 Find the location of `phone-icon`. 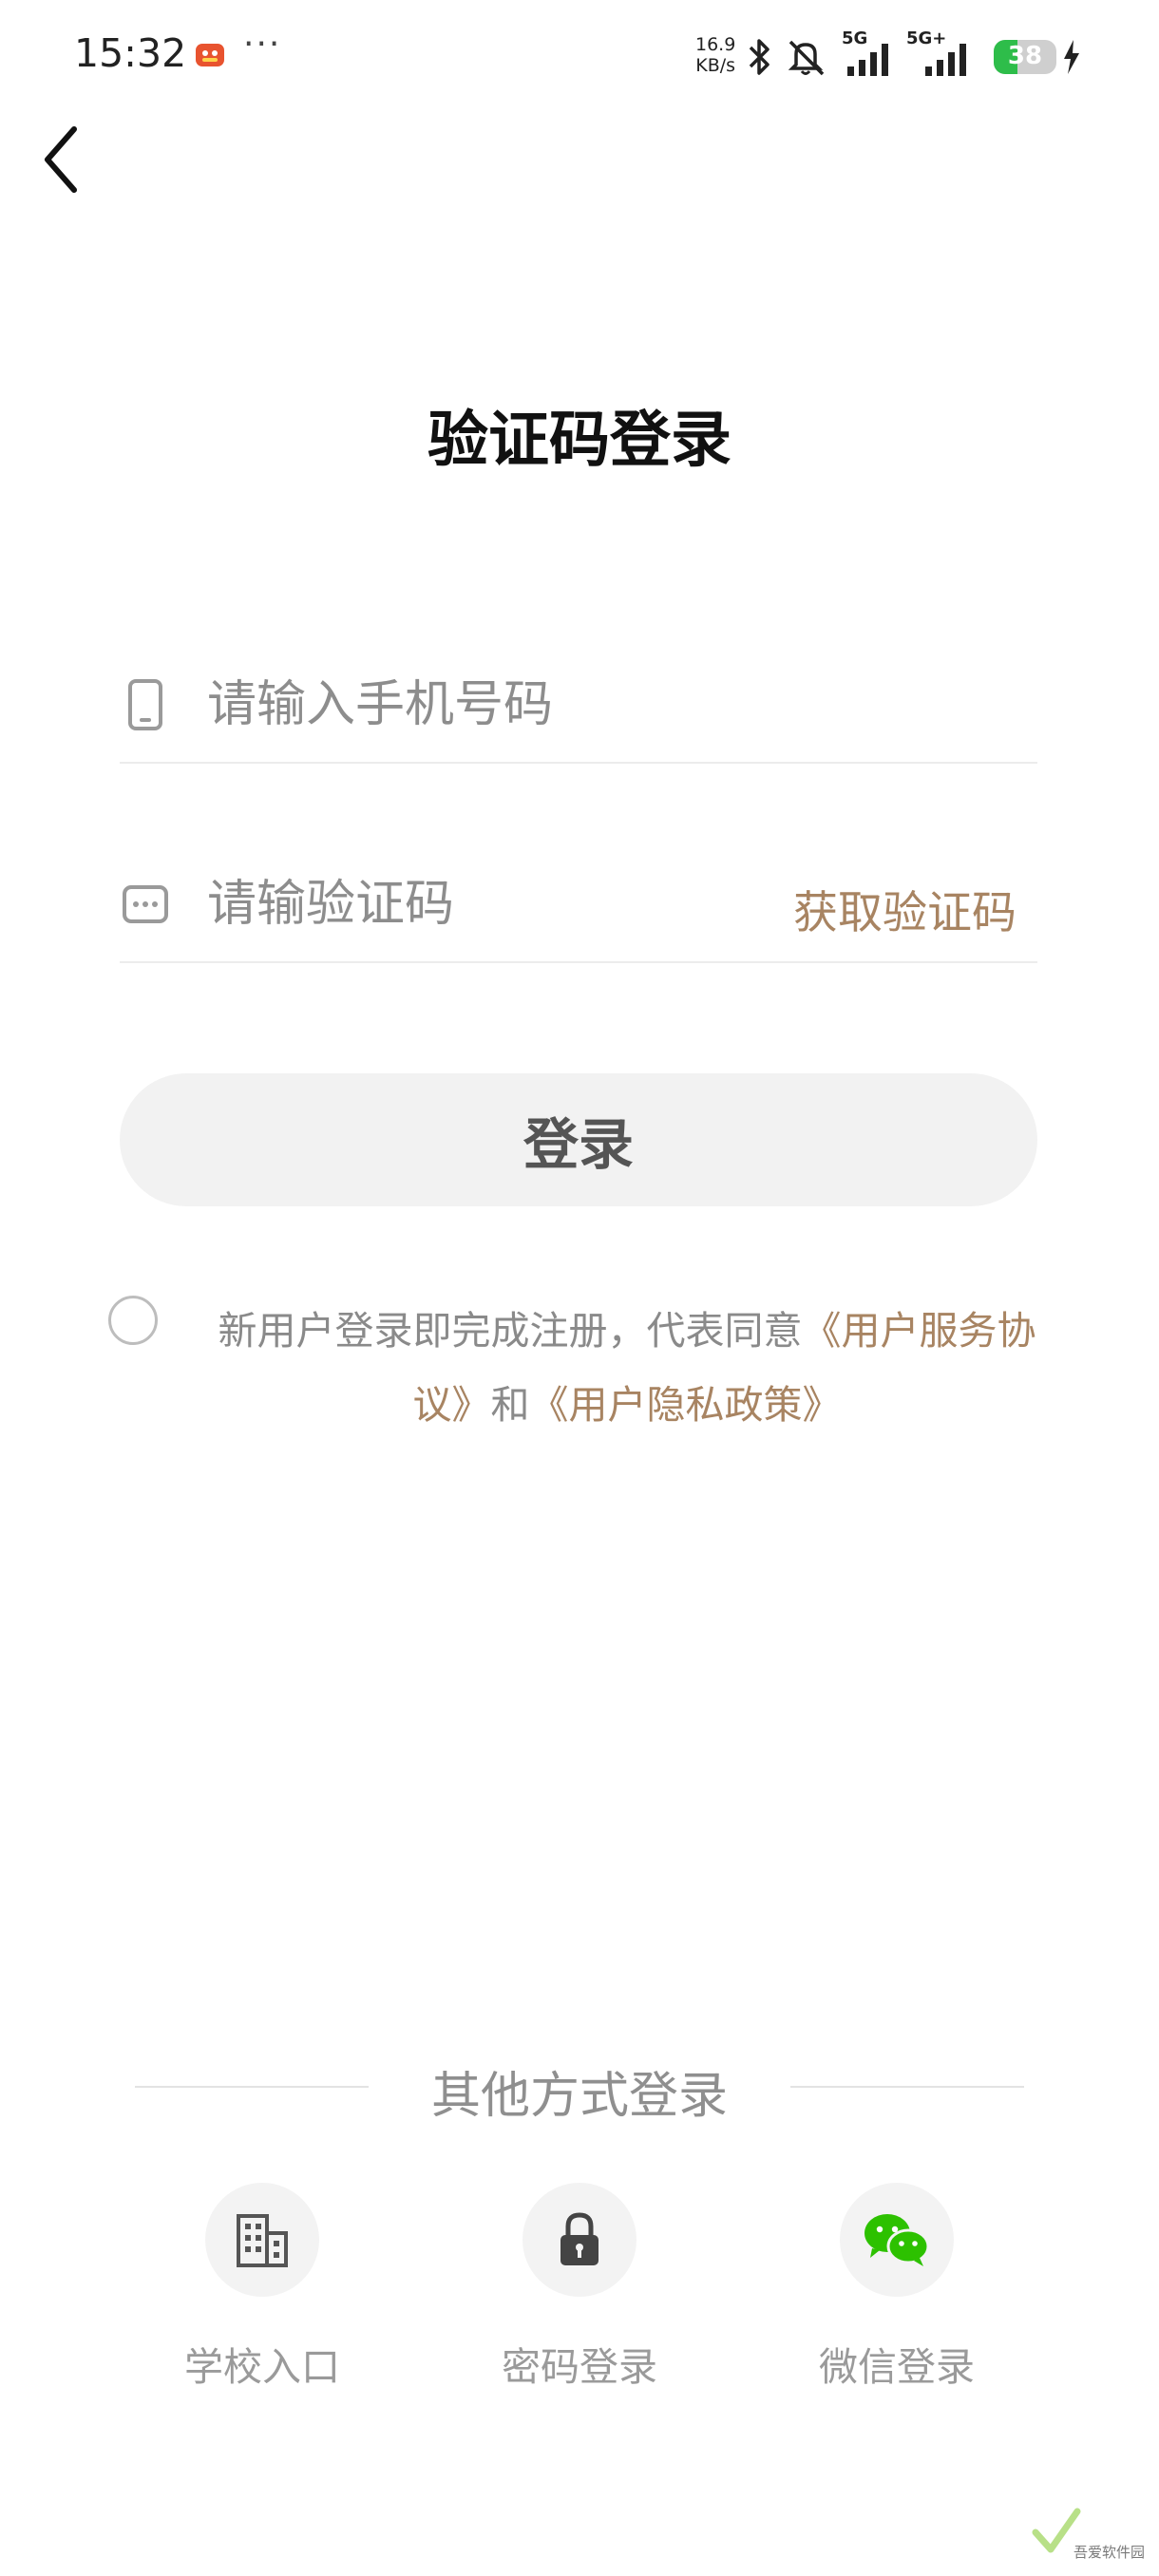

phone-icon is located at coordinates (145, 704).